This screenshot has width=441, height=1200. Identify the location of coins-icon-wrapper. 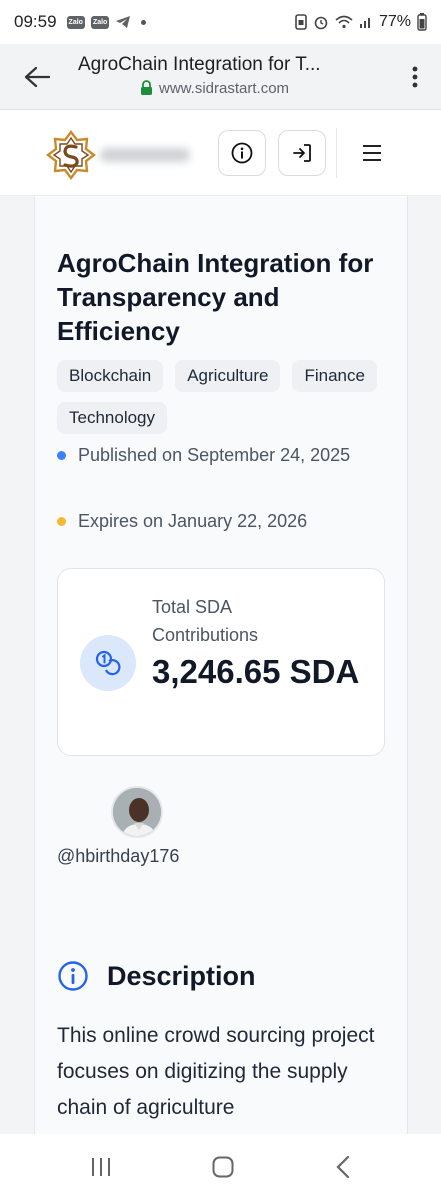
(108, 663).